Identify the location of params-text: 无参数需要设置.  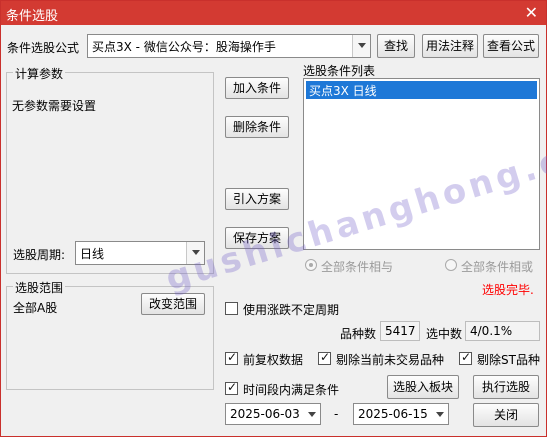
(54, 106).